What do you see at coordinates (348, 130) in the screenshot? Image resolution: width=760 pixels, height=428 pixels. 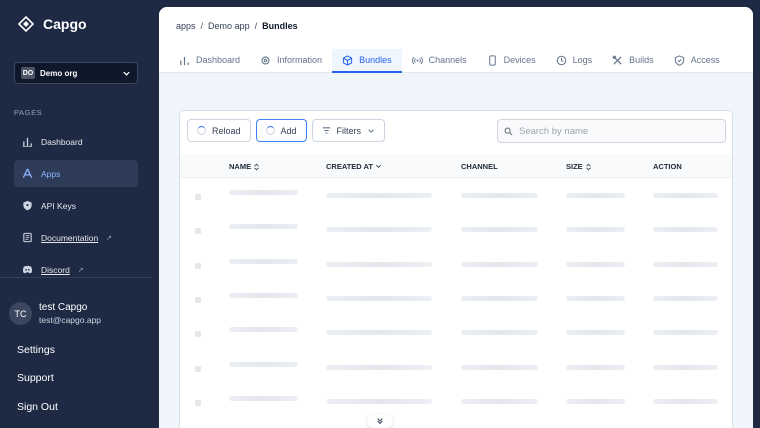 I see `filters-button: Filters` at bounding box center [348, 130].